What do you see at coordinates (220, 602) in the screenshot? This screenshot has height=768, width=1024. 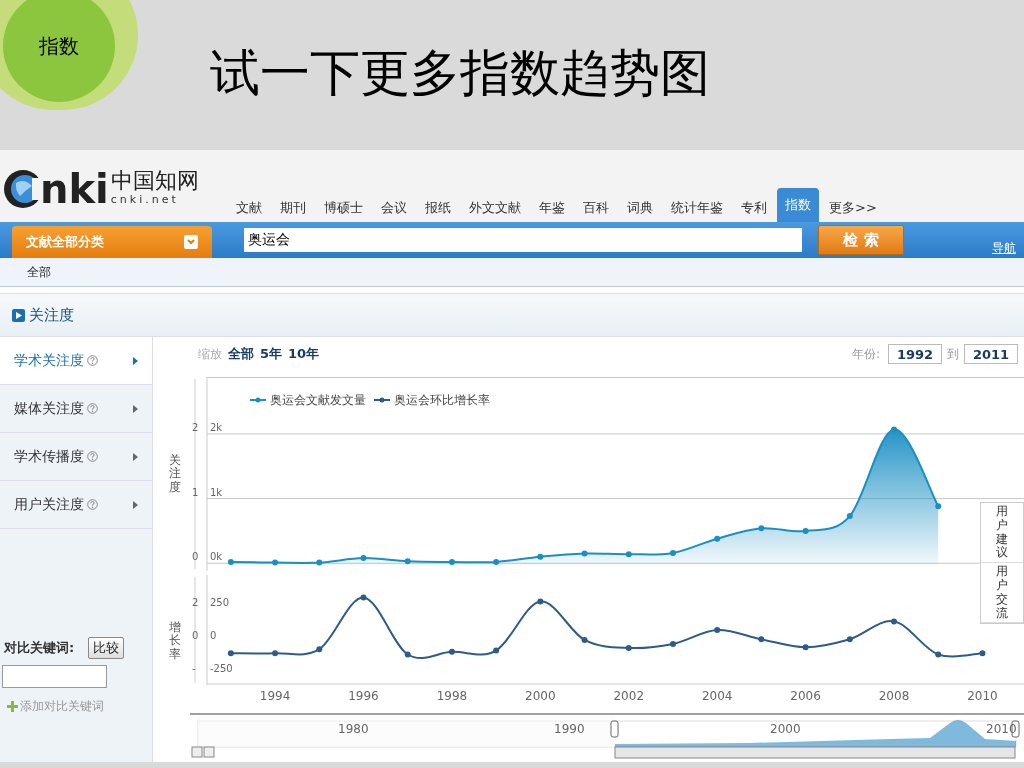 I see `y-tick-label: 250` at bounding box center [220, 602].